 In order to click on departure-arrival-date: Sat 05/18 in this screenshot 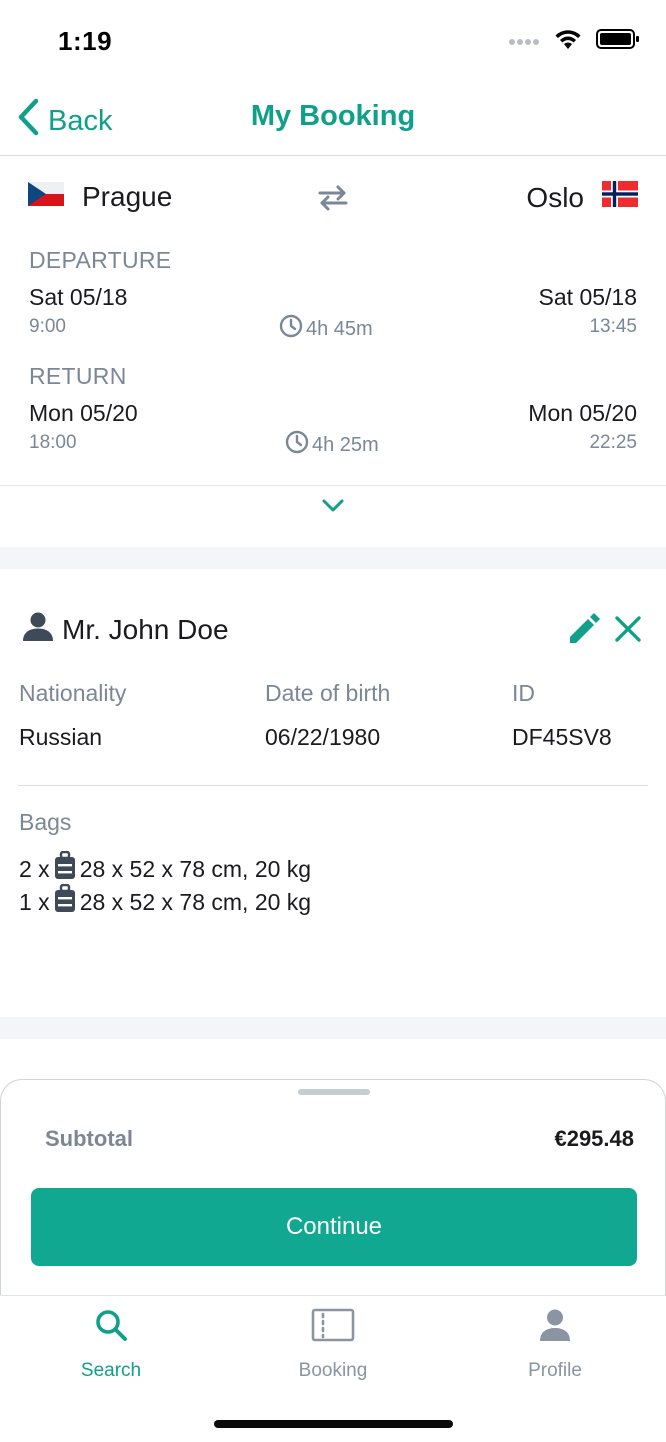, I will do `click(587, 297)`.